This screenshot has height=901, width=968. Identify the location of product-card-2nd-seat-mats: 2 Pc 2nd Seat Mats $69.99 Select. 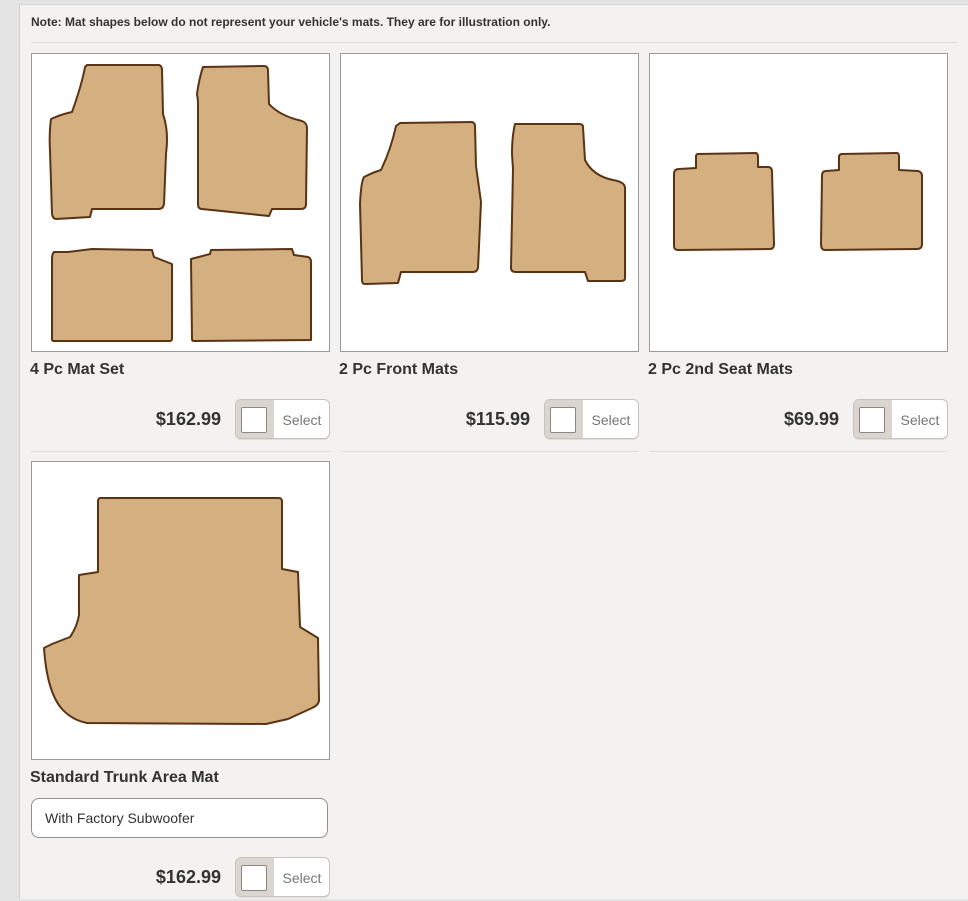
(798, 253).